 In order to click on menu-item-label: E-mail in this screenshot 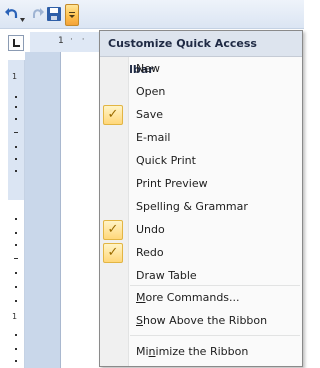, I will do `click(153, 137)`.